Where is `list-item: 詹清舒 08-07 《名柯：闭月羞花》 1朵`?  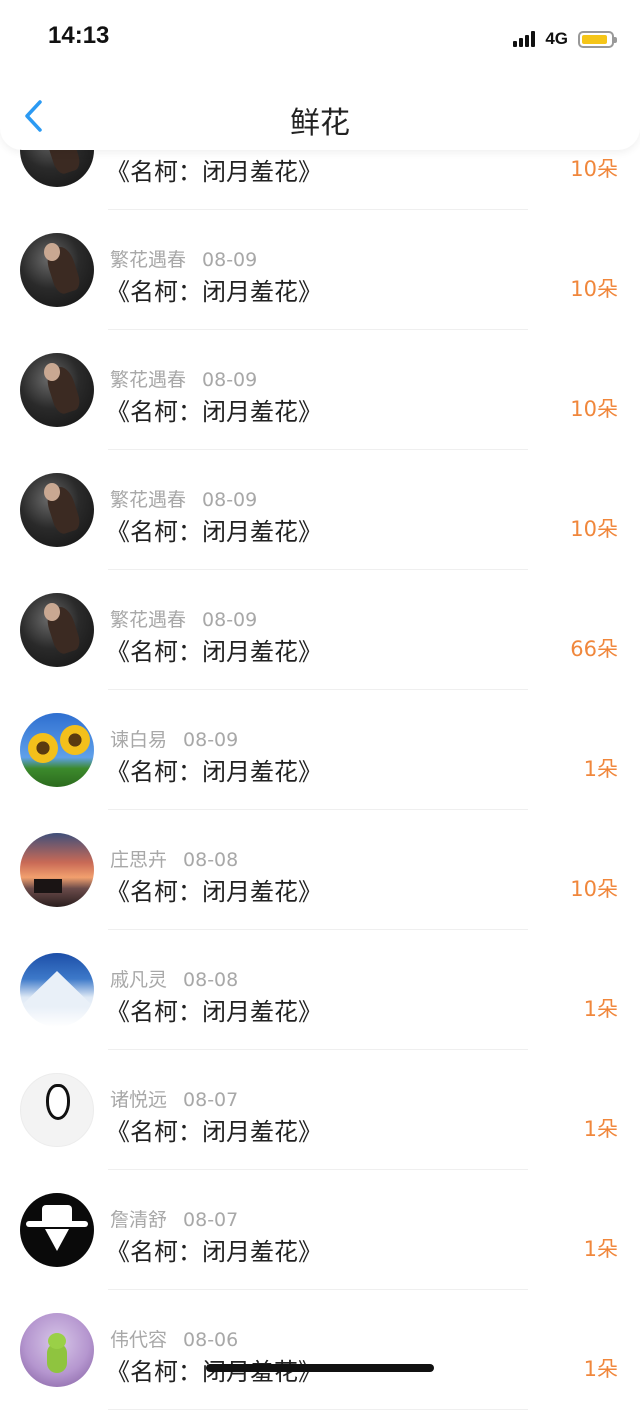 list-item: 詹清舒 08-07 《名柯：闭月羞花》 1朵 is located at coordinates (320, 1230).